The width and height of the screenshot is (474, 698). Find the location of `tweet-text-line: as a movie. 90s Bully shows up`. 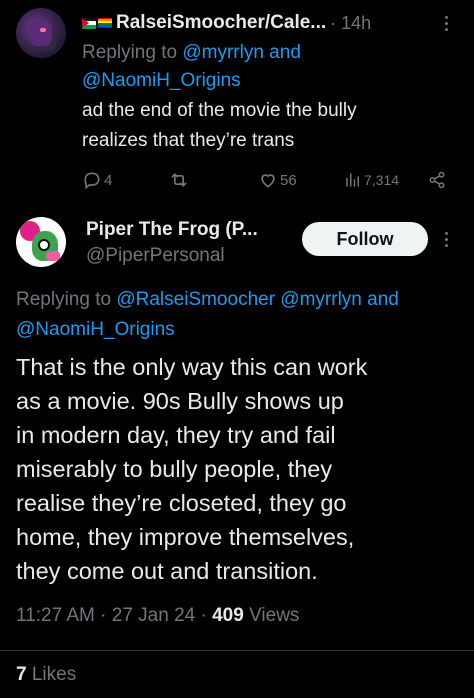

tweet-text-line: as a movie. 90s Bully shows up is located at coordinates (180, 401).